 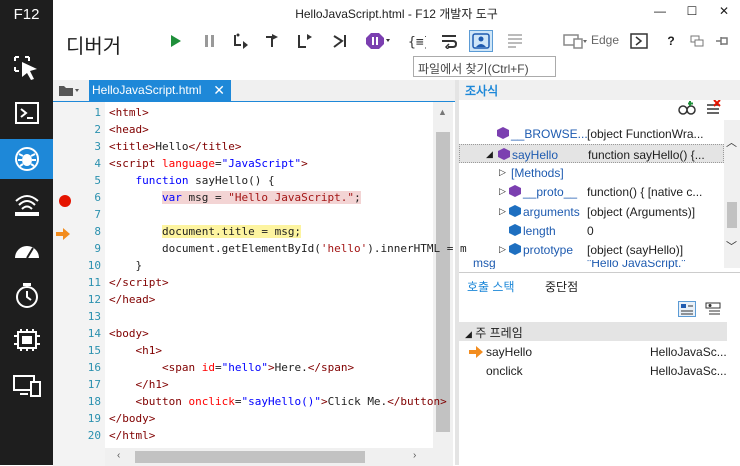 What do you see at coordinates (591, 172) in the screenshot?
I see `watch-row: ▷ [Methods]` at bounding box center [591, 172].